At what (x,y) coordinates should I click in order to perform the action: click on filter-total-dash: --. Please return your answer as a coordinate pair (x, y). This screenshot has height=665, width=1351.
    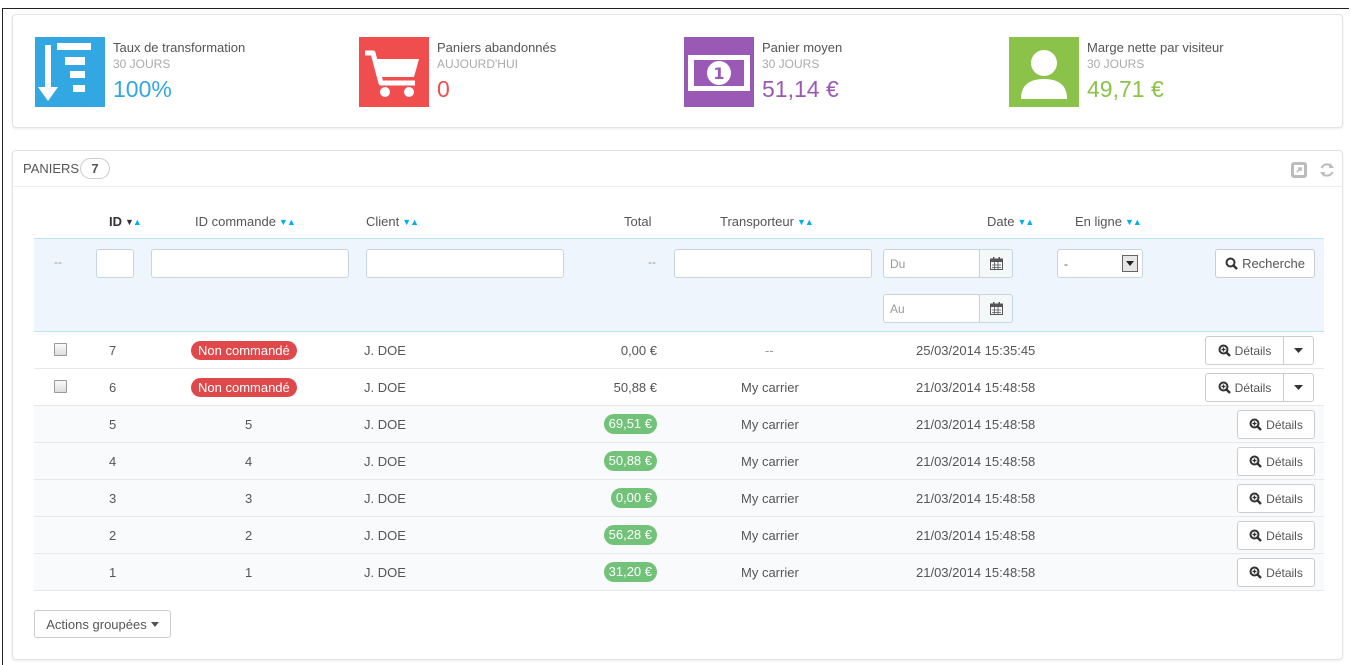
    Looking at the image, I should click on (652, 262).